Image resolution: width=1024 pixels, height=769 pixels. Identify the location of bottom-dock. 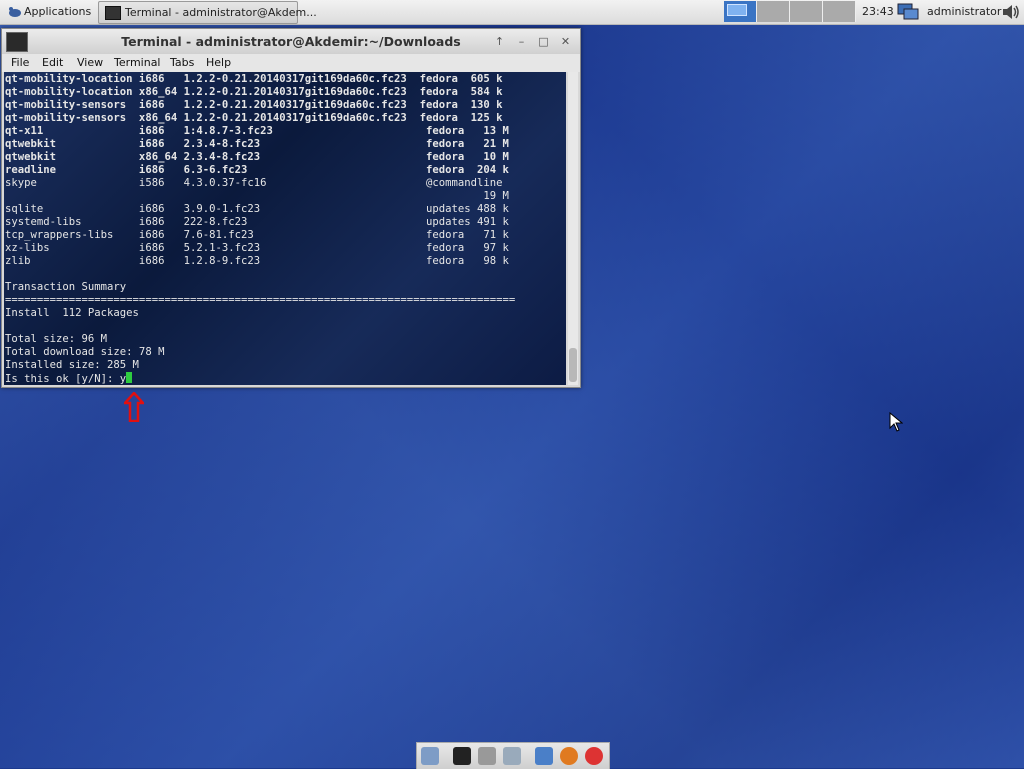
(513, 755).